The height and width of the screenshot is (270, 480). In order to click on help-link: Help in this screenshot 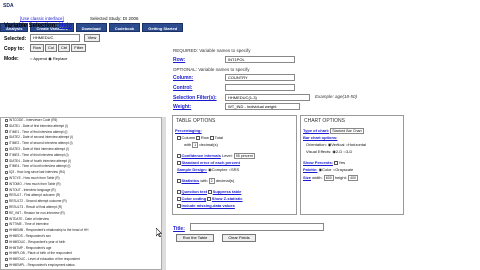, I will do `click(65, 26)`.